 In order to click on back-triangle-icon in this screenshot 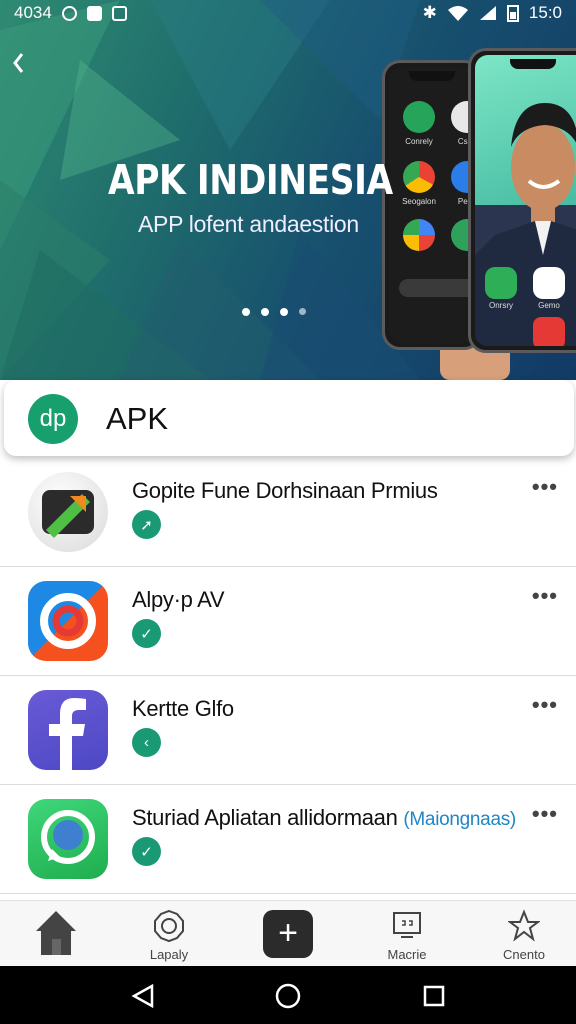, I will do `click(142, 996)`.